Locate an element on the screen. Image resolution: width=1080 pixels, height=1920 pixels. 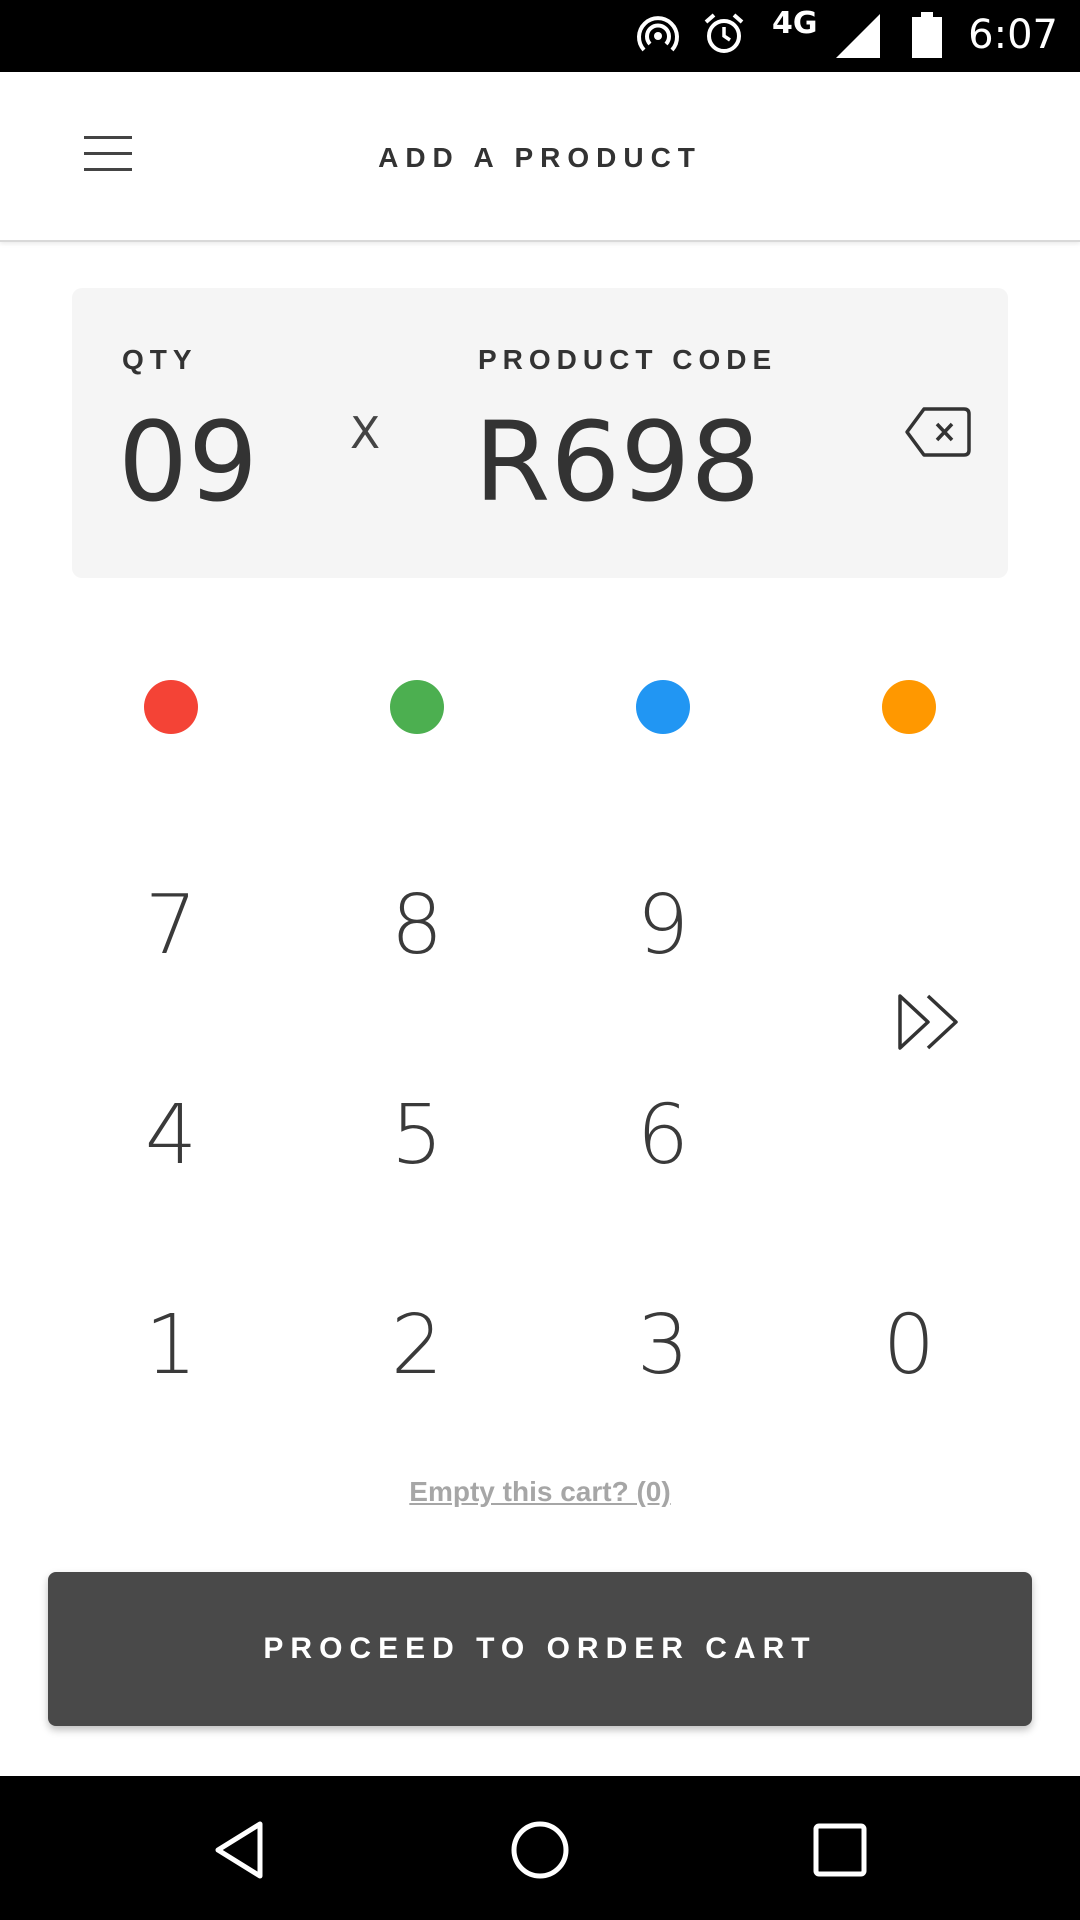
battery-icon is located at coordinates (927, 35).